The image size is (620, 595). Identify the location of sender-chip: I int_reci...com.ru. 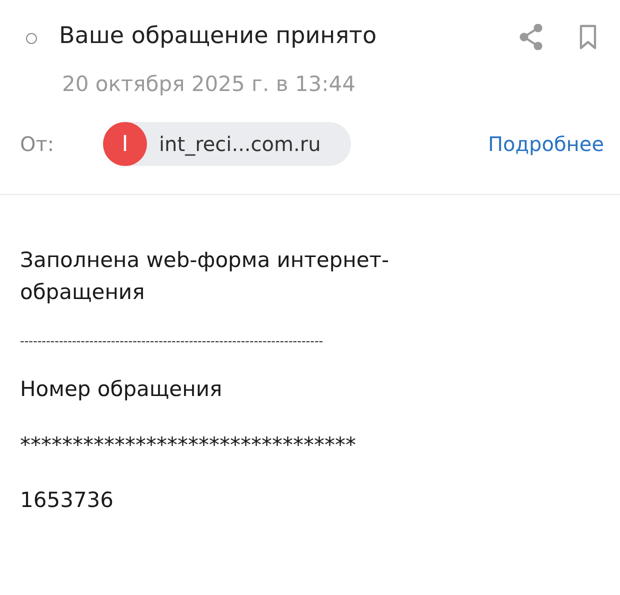
(227, 144).